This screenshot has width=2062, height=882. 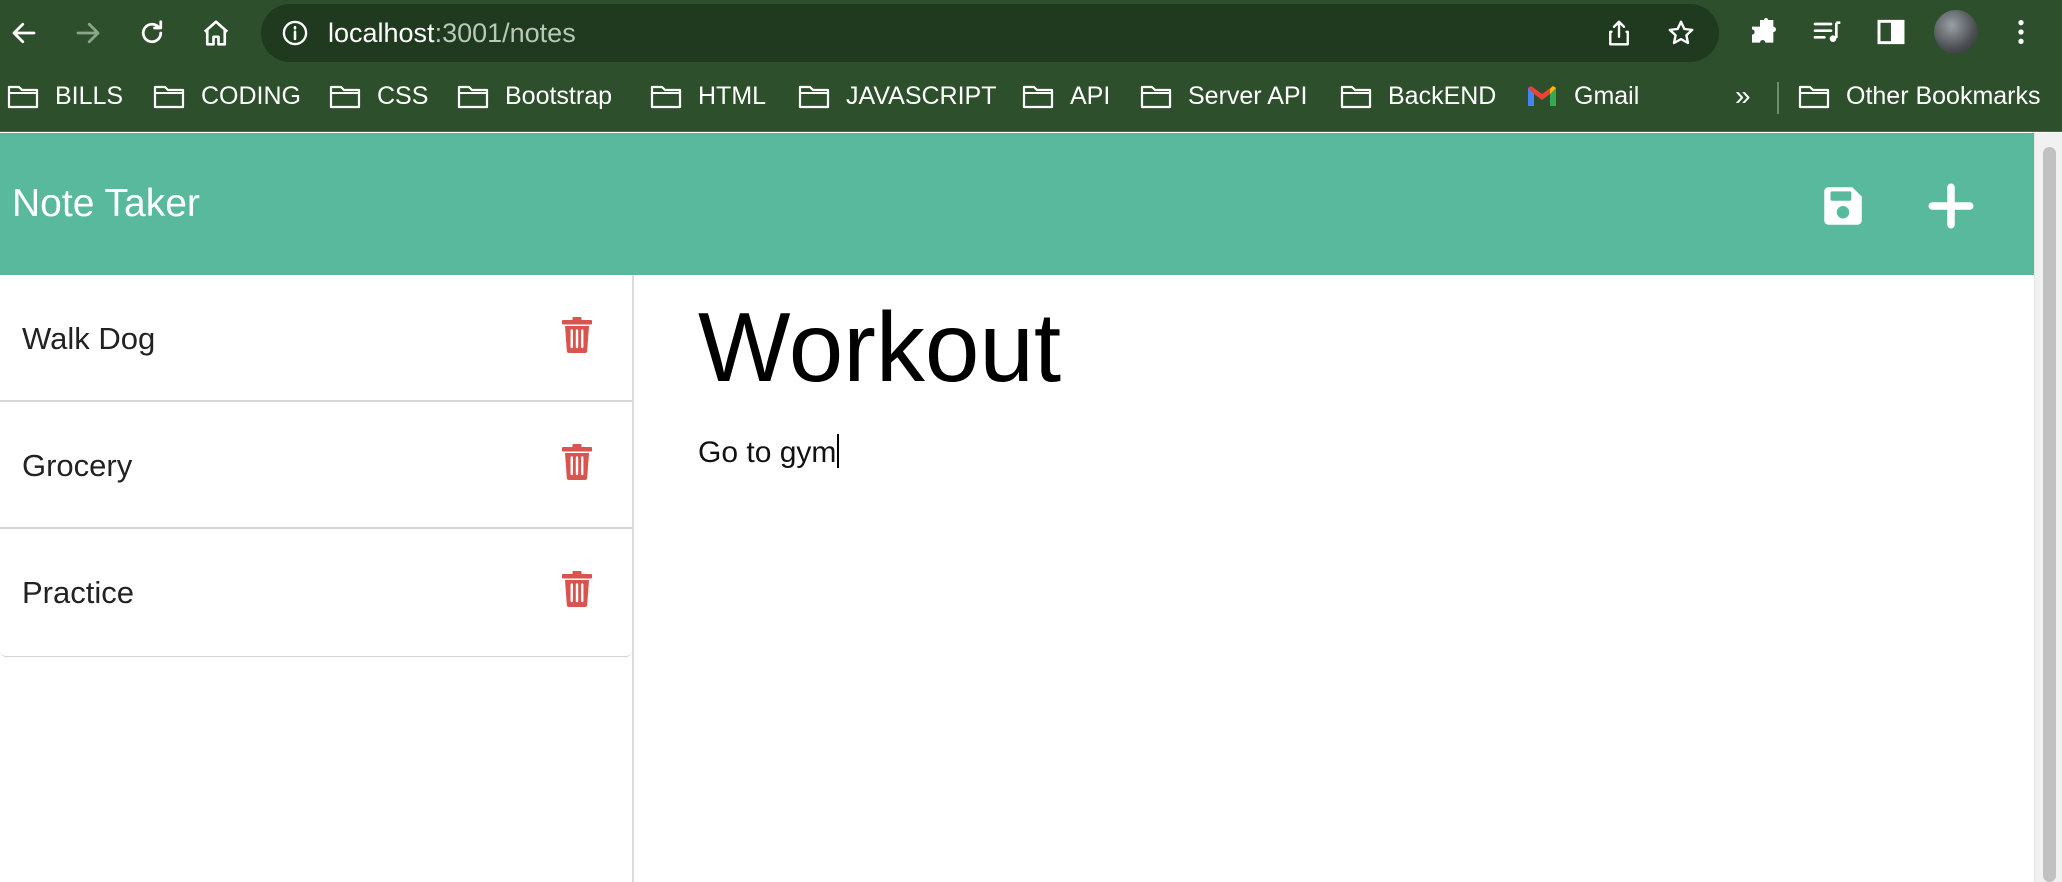 I want to click on reload-button, so click(x=152, y=33).